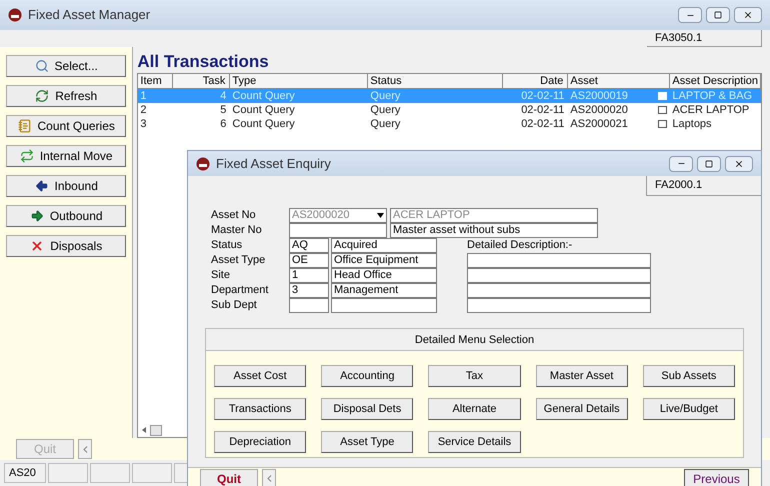  Describe the element at coordinates (494, 230) in the screenshot. I see `master-description-field: Master asset without subs` at that location.